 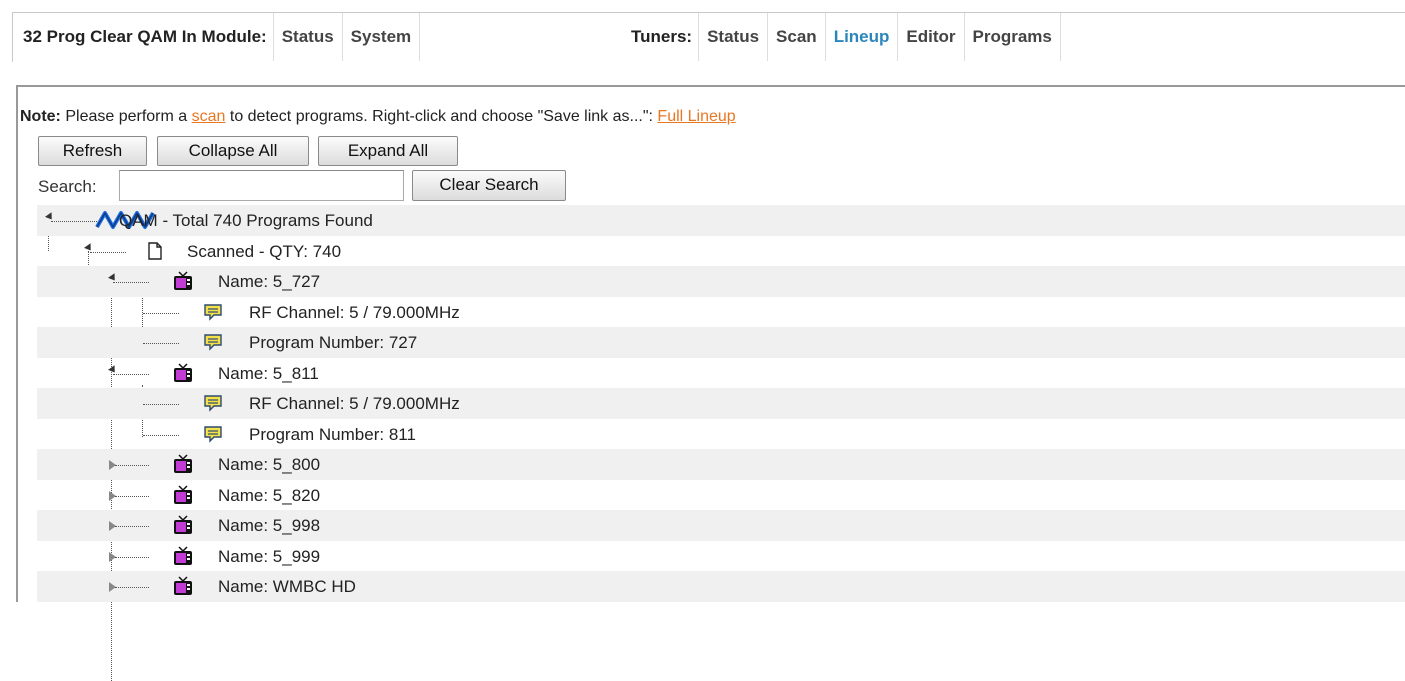 I want to click on tree-row-program: Name: 5_727, so click(x=721, y=281).